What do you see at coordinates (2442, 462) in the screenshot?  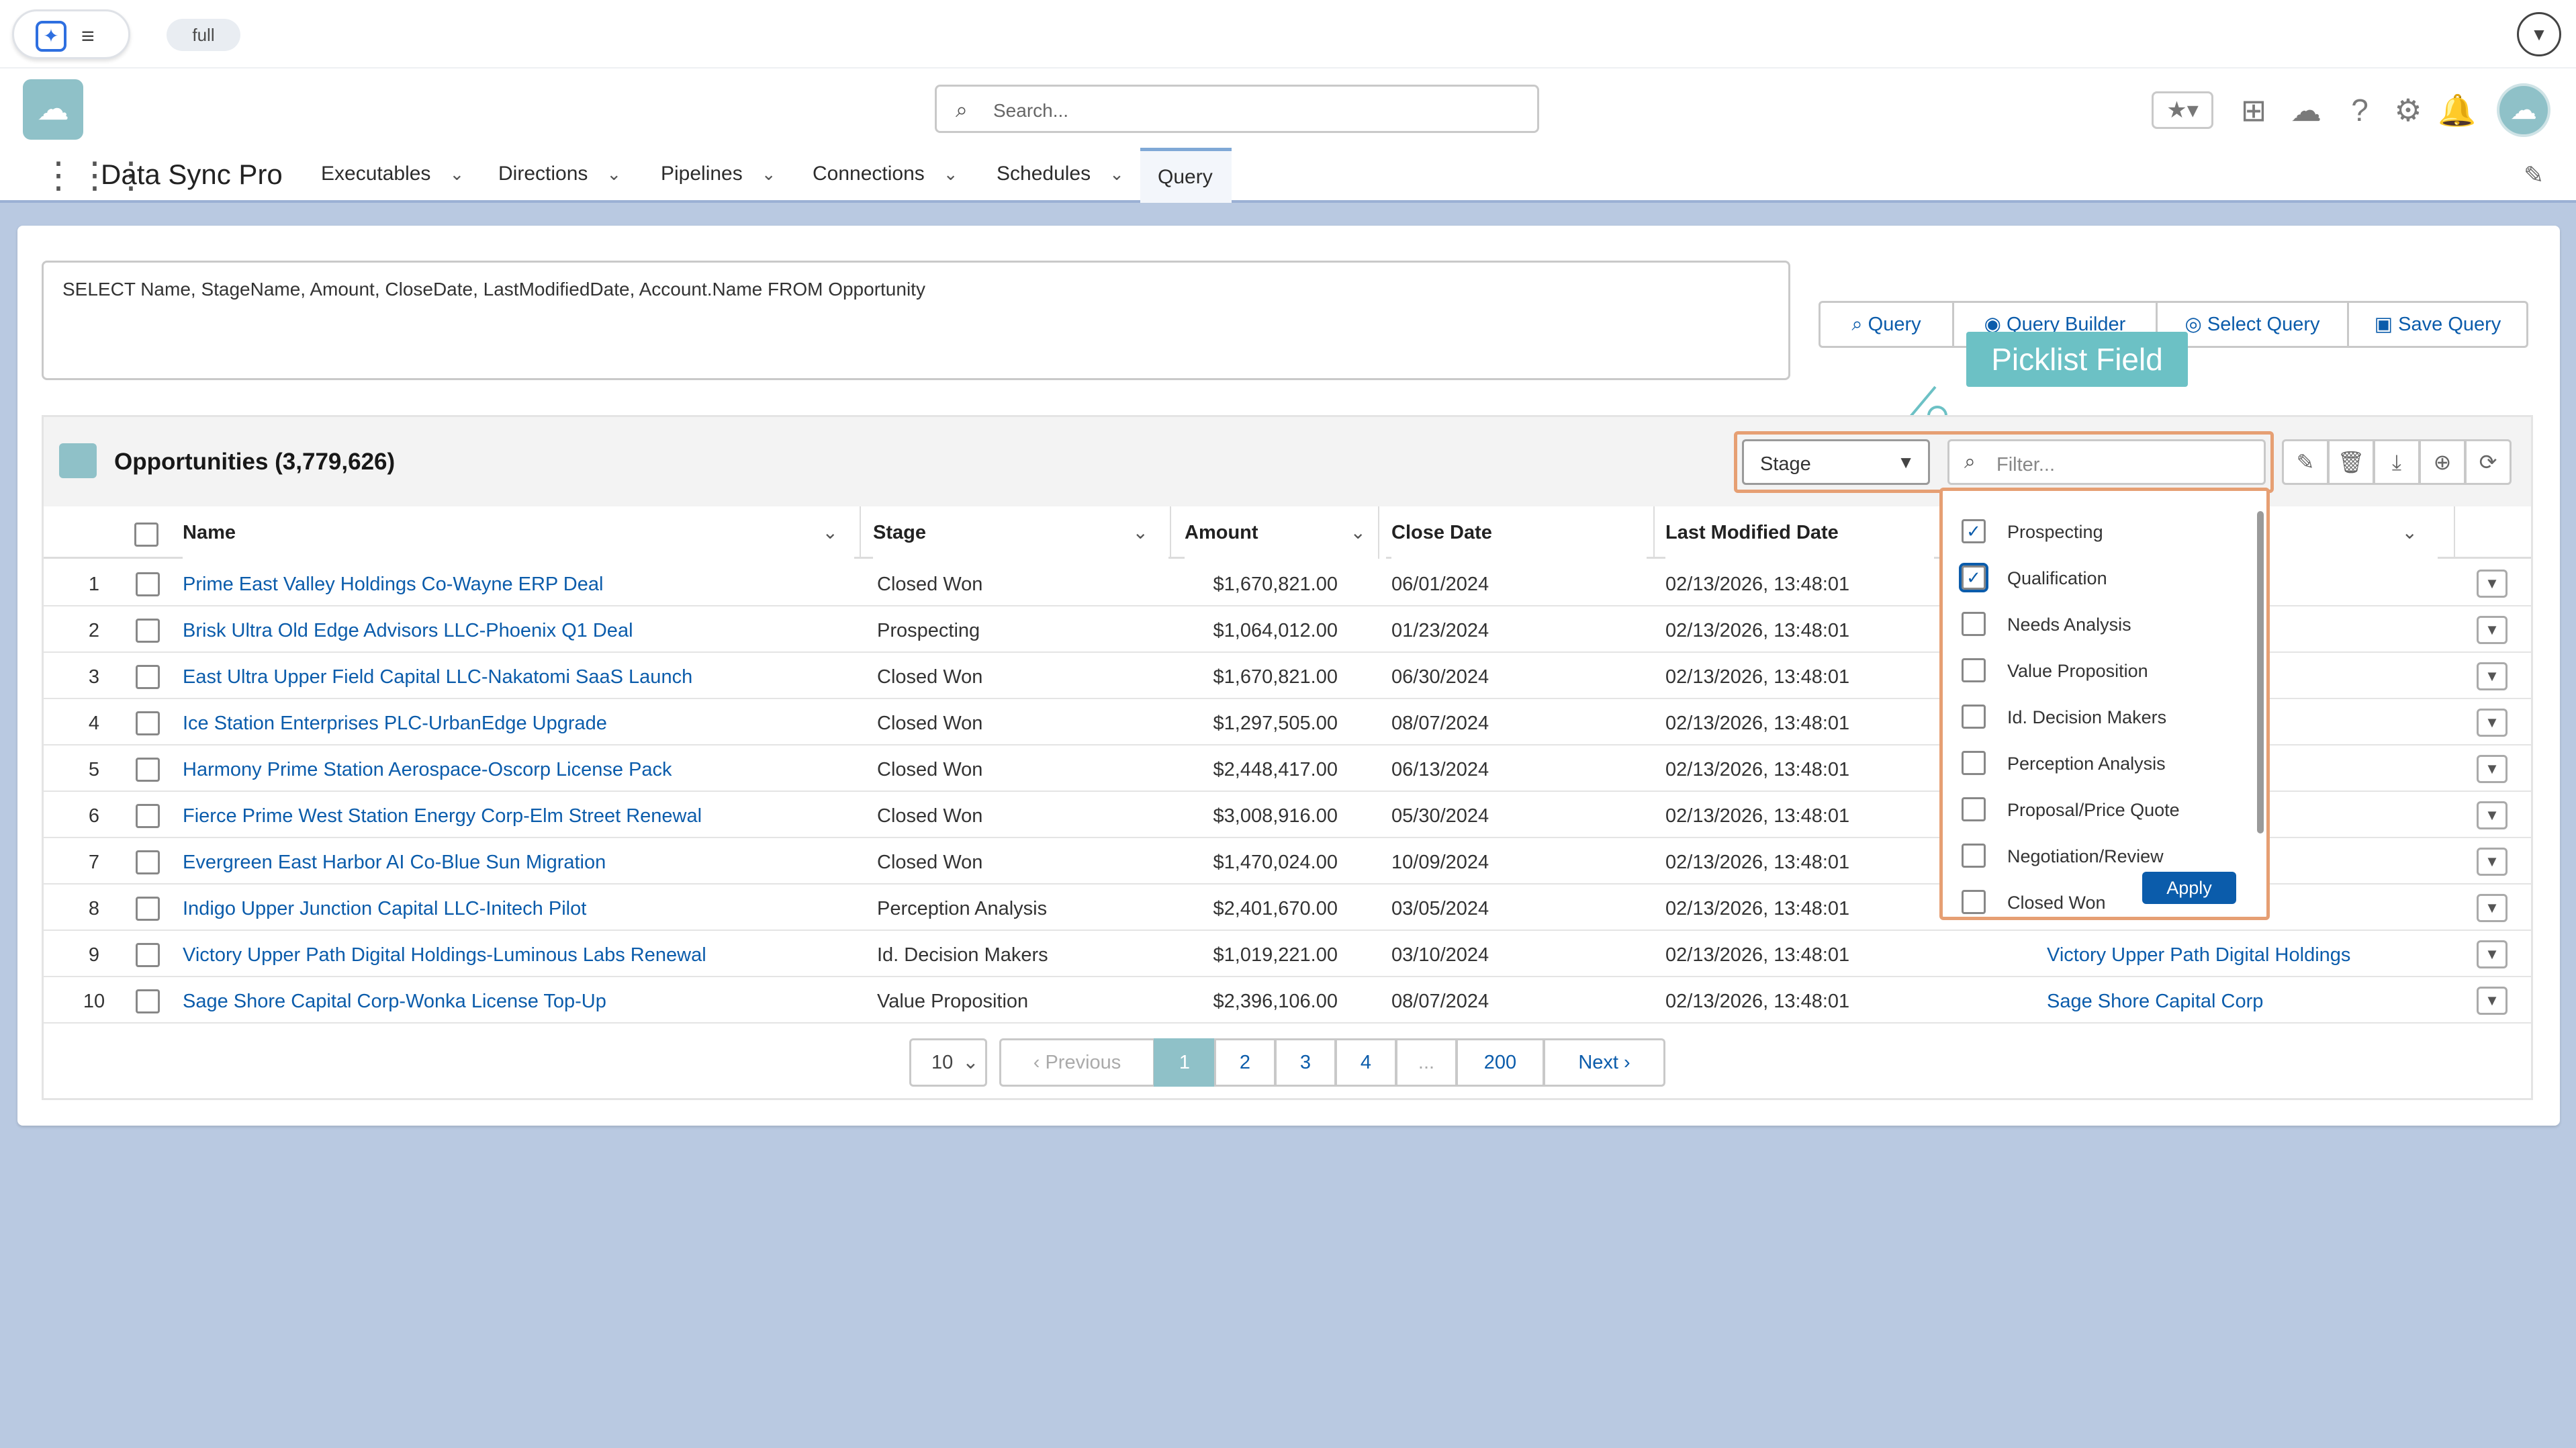 I see `add-icon: ⊕` at bounding box center [2442, 462].